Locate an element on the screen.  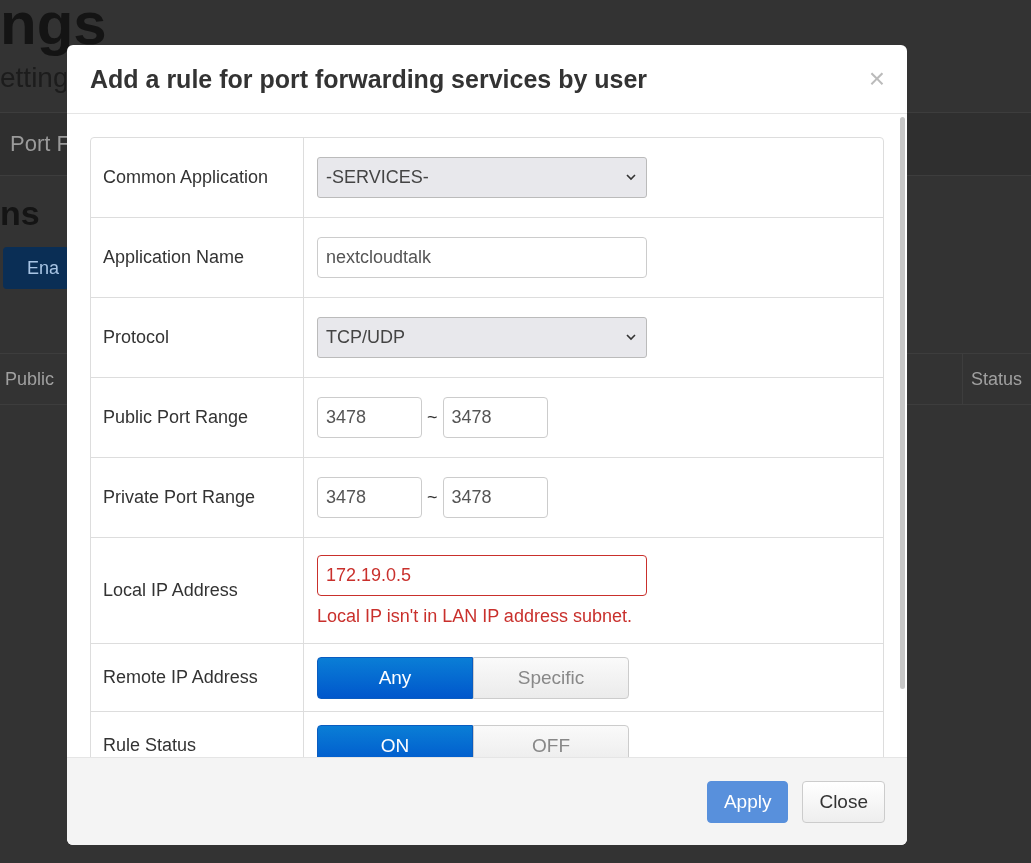
toggle-option: ON is located at coordinates (395, 740).